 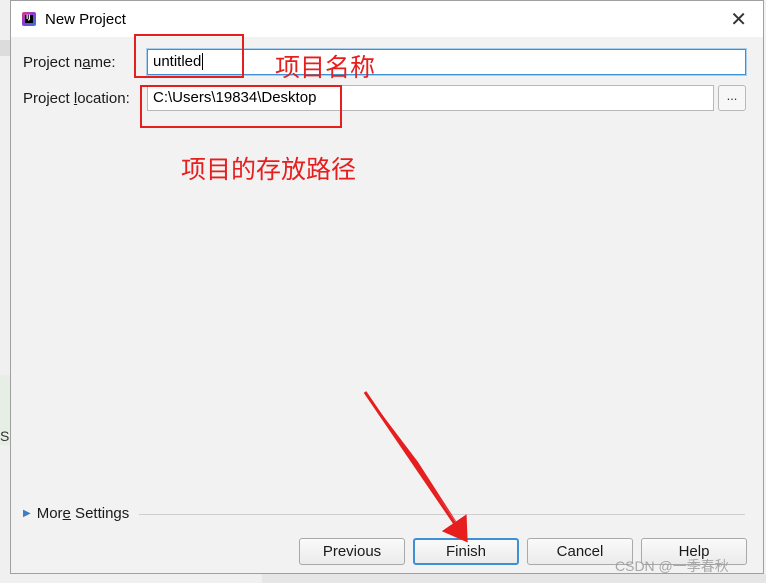 What do you see at coordinates (415, 467) in the screenshot?
I see `annotation-arrow` at bounding box center [415, 467].